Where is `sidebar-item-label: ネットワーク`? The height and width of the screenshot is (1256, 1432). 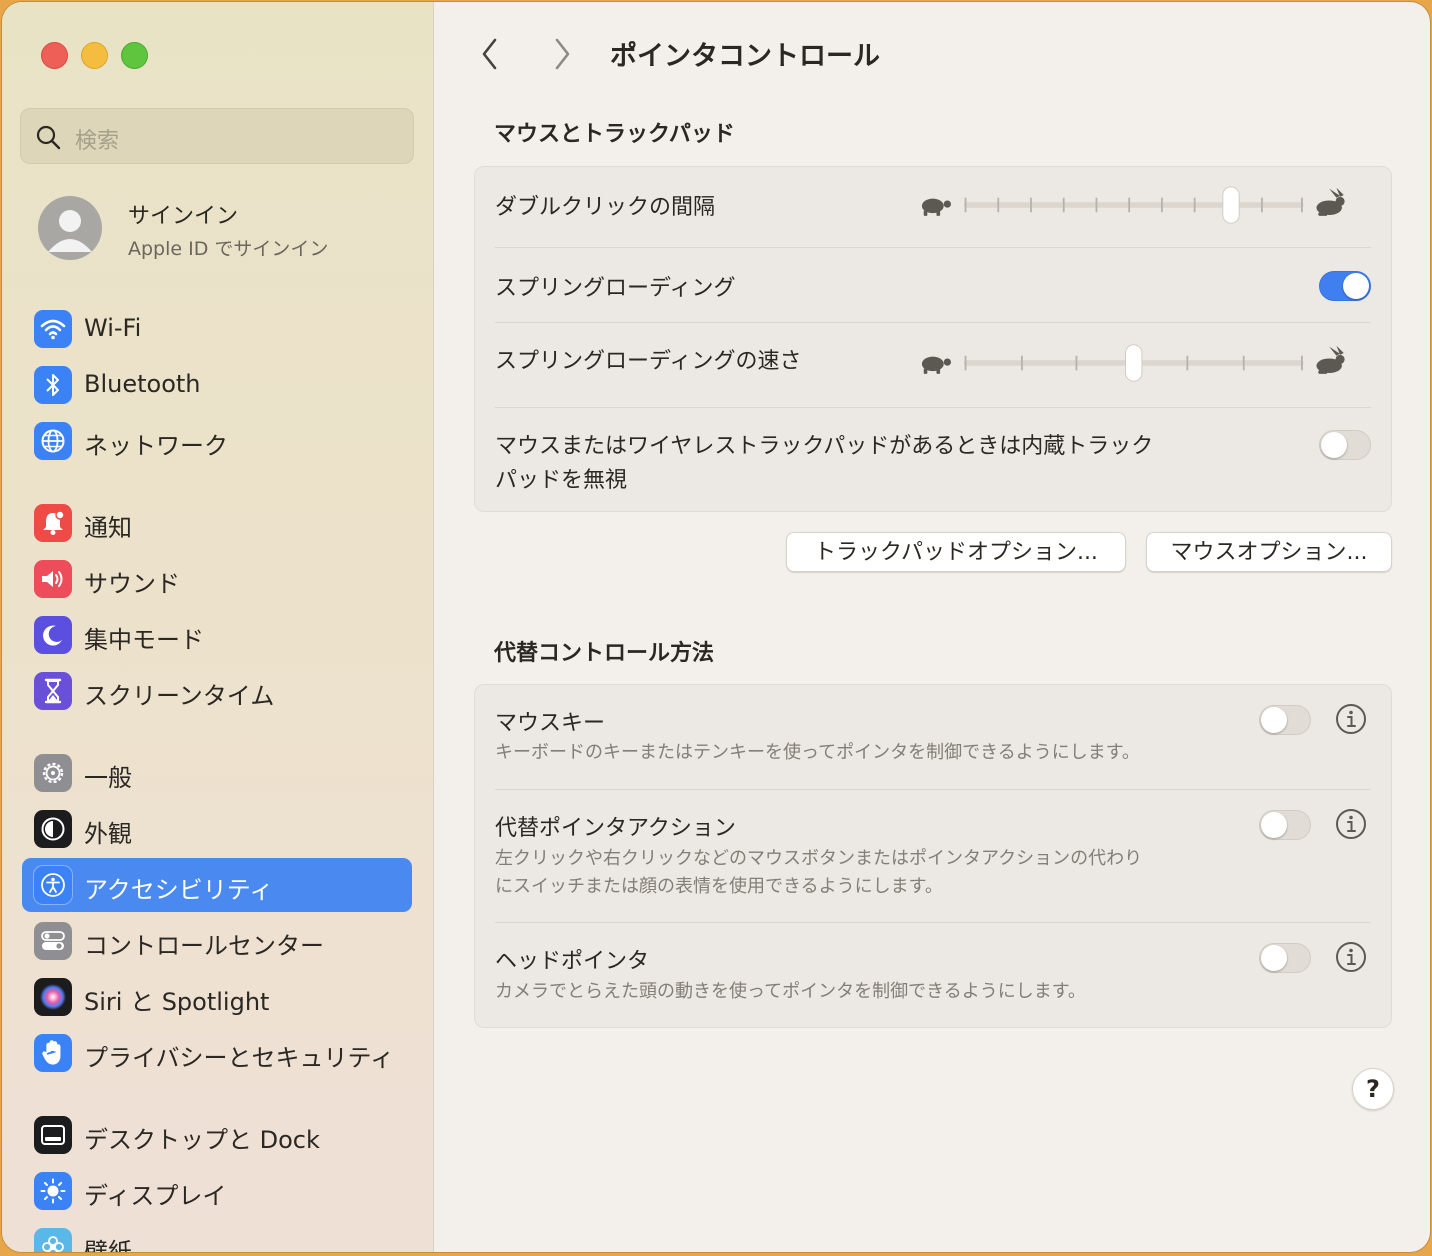
sidebar-item-label: ネットワーク is located at coordinates (156, 446).